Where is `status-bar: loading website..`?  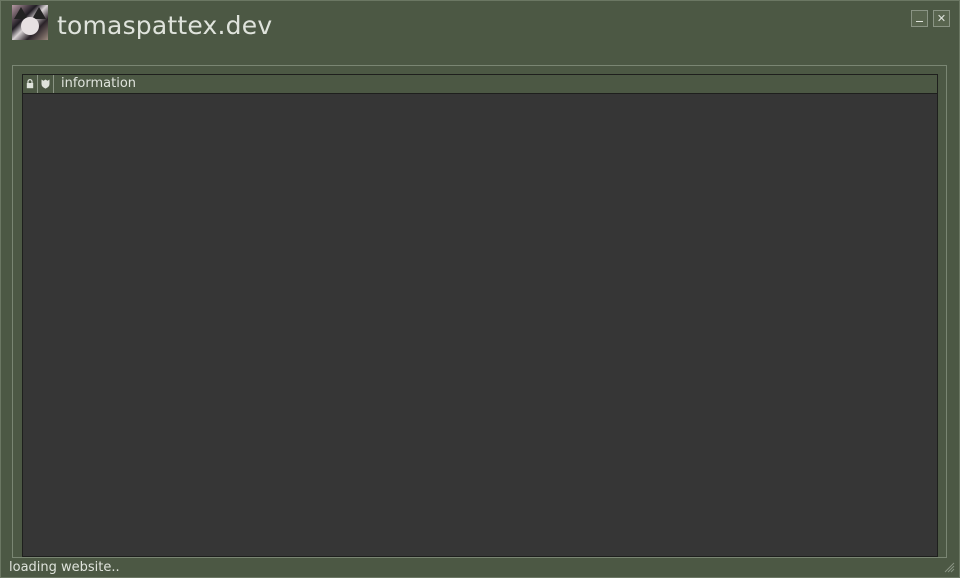 status-bar: loading website.. is located at coordinates (479, 567).